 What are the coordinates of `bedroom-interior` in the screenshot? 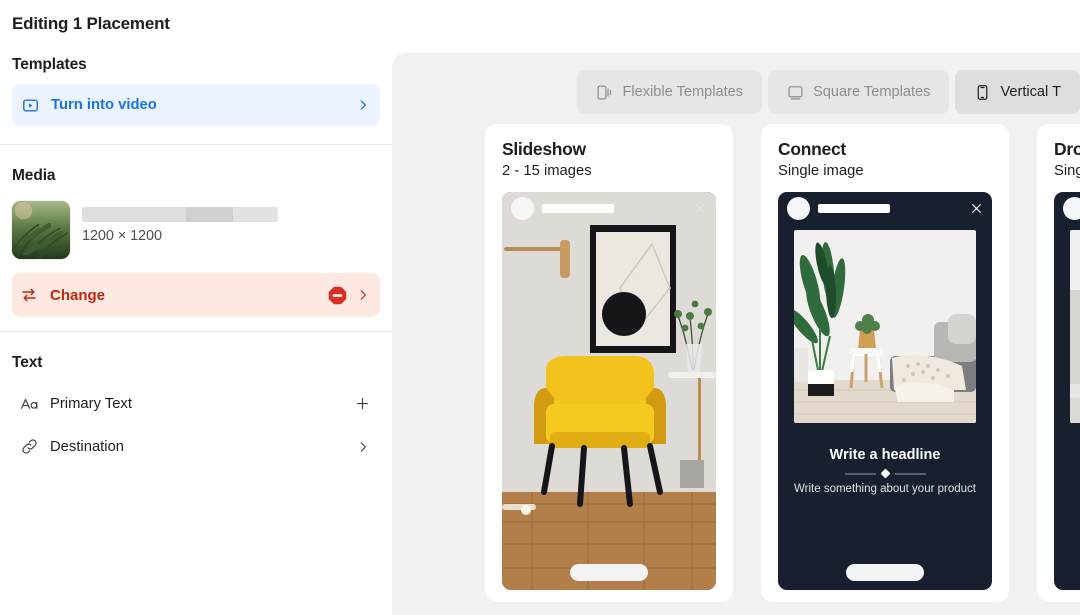 It's located at (1075, 326).